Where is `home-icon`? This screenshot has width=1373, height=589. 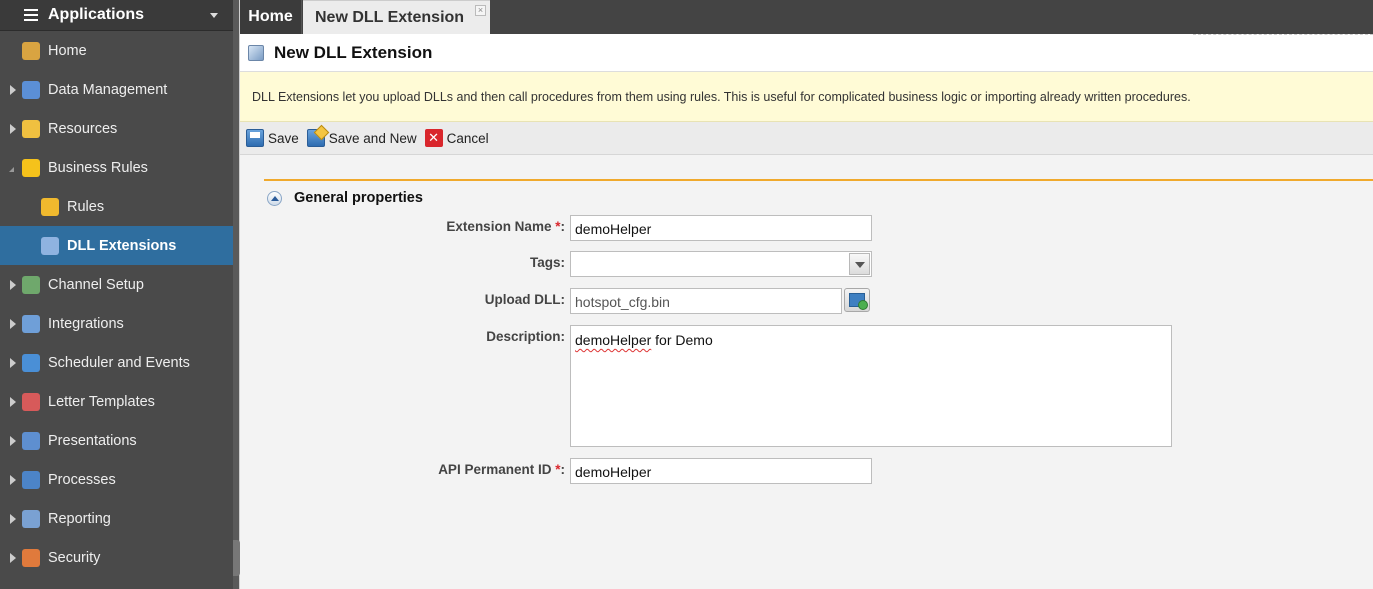
home-icon is located at coordinates (31, 51).